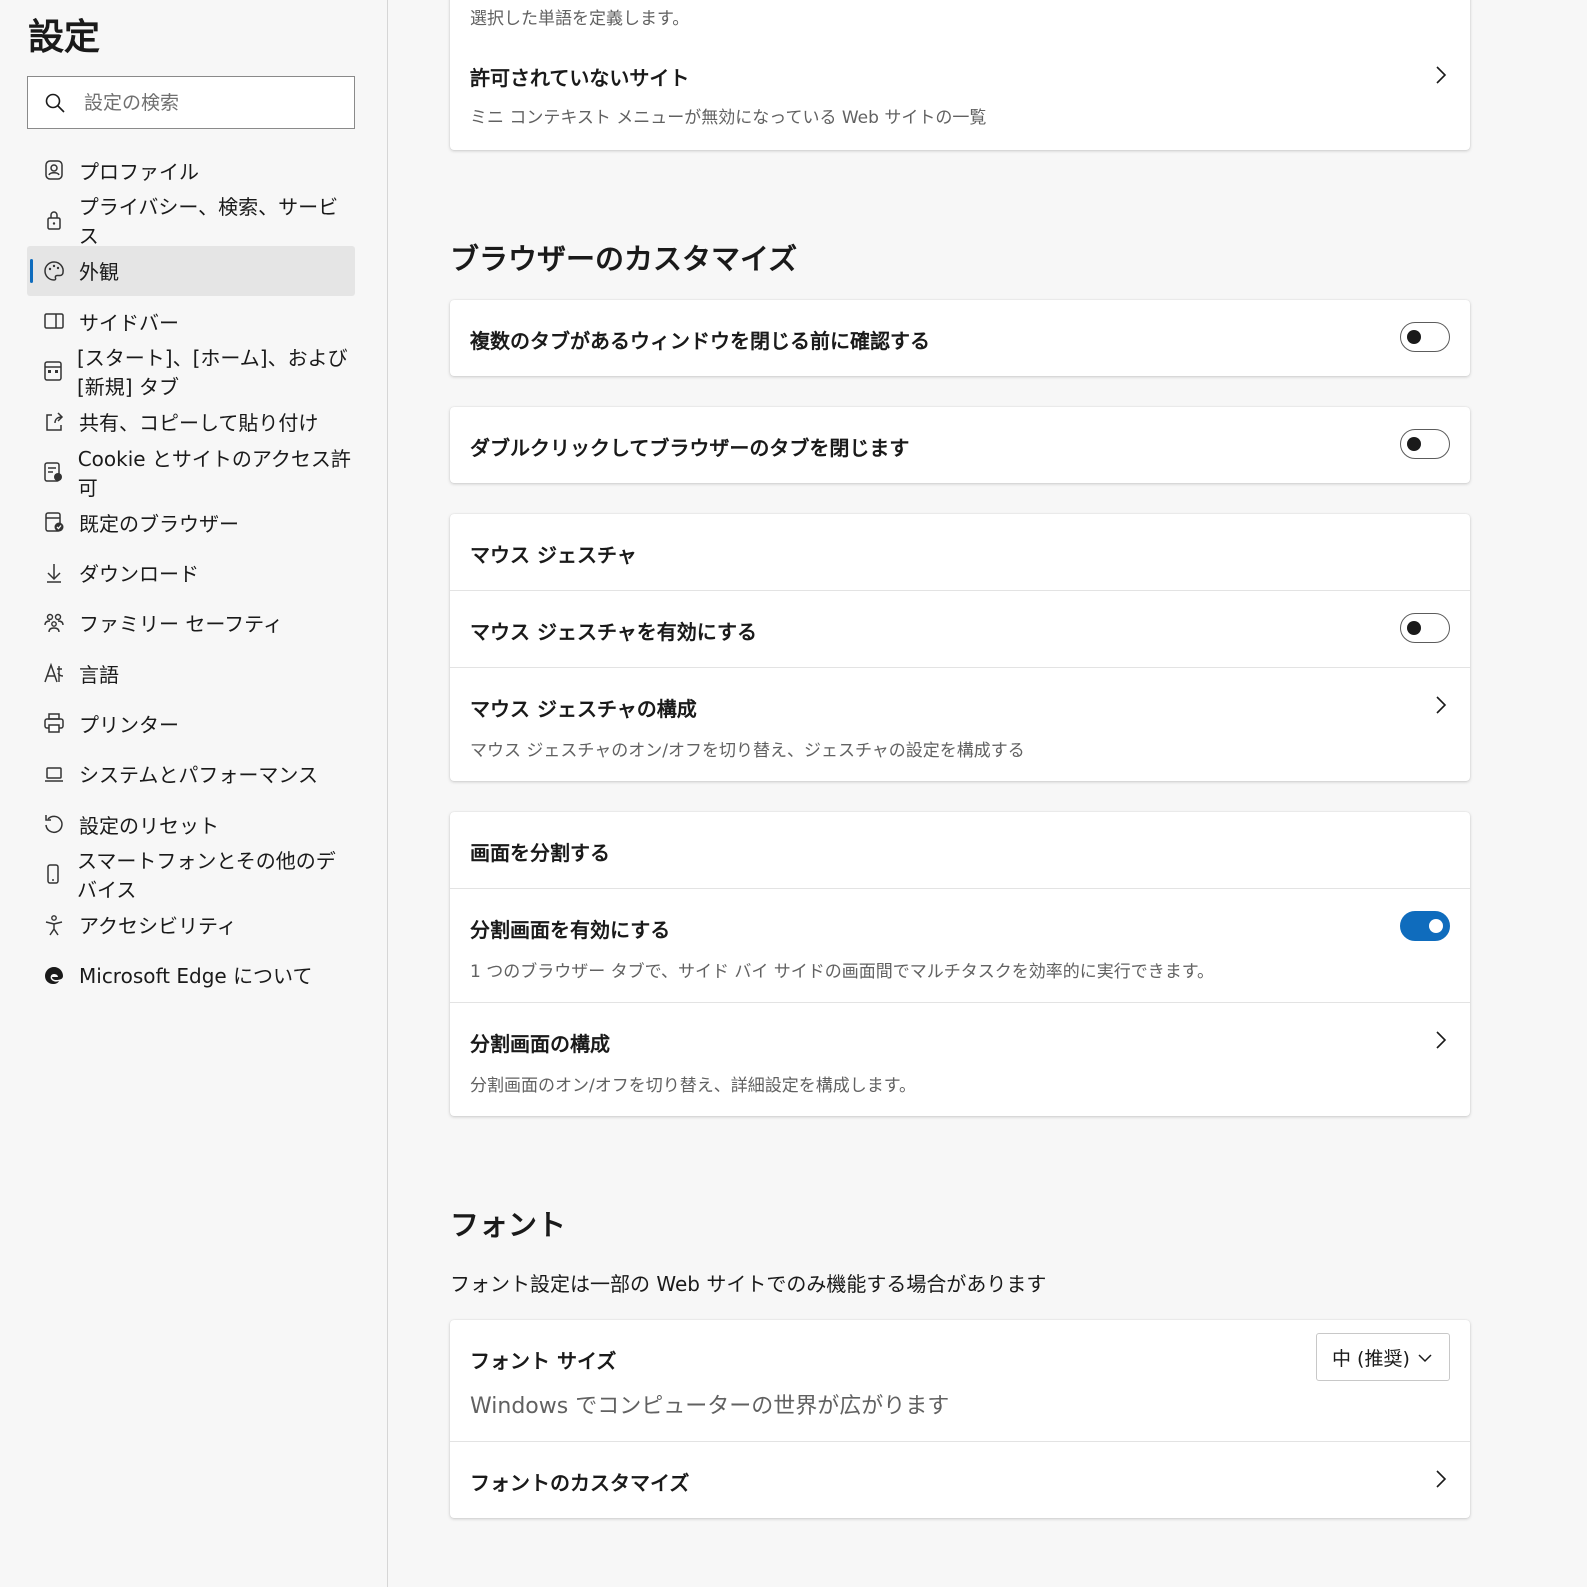 The width and height of the screenshot is (1587, 1587). Describe the element at coordinates (208, 222) in the screenshot. I see `sidebar-item-label: プライバシー、検索、サービス` at that location.